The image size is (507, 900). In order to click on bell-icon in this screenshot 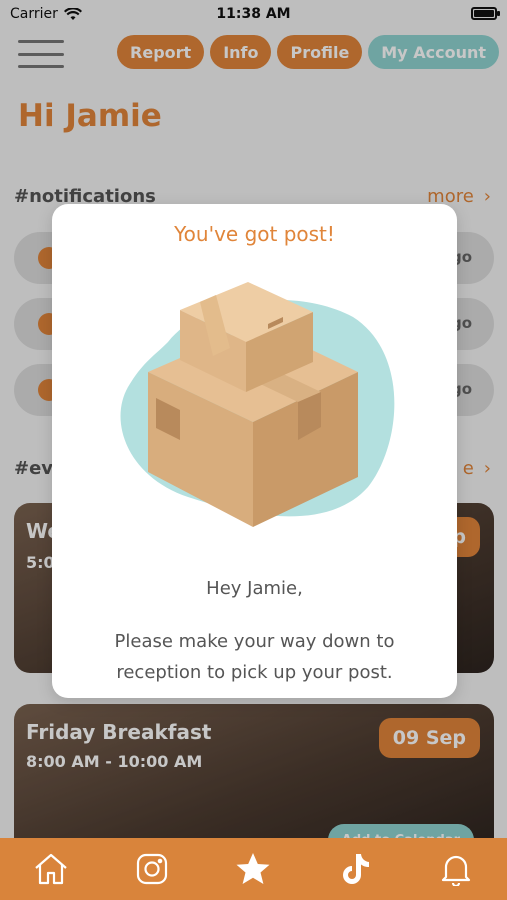, I will do `click(456, 870)`.